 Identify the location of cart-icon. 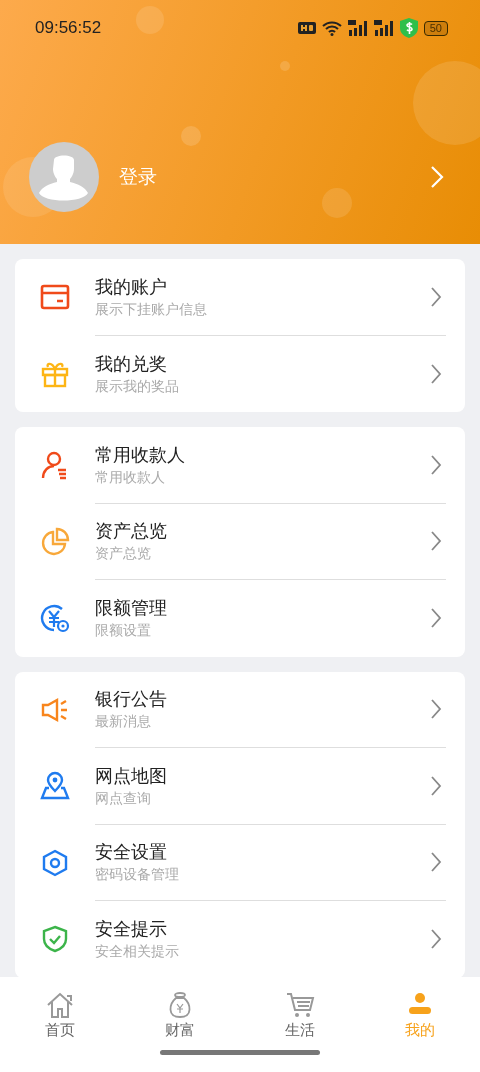
(300, 1005).